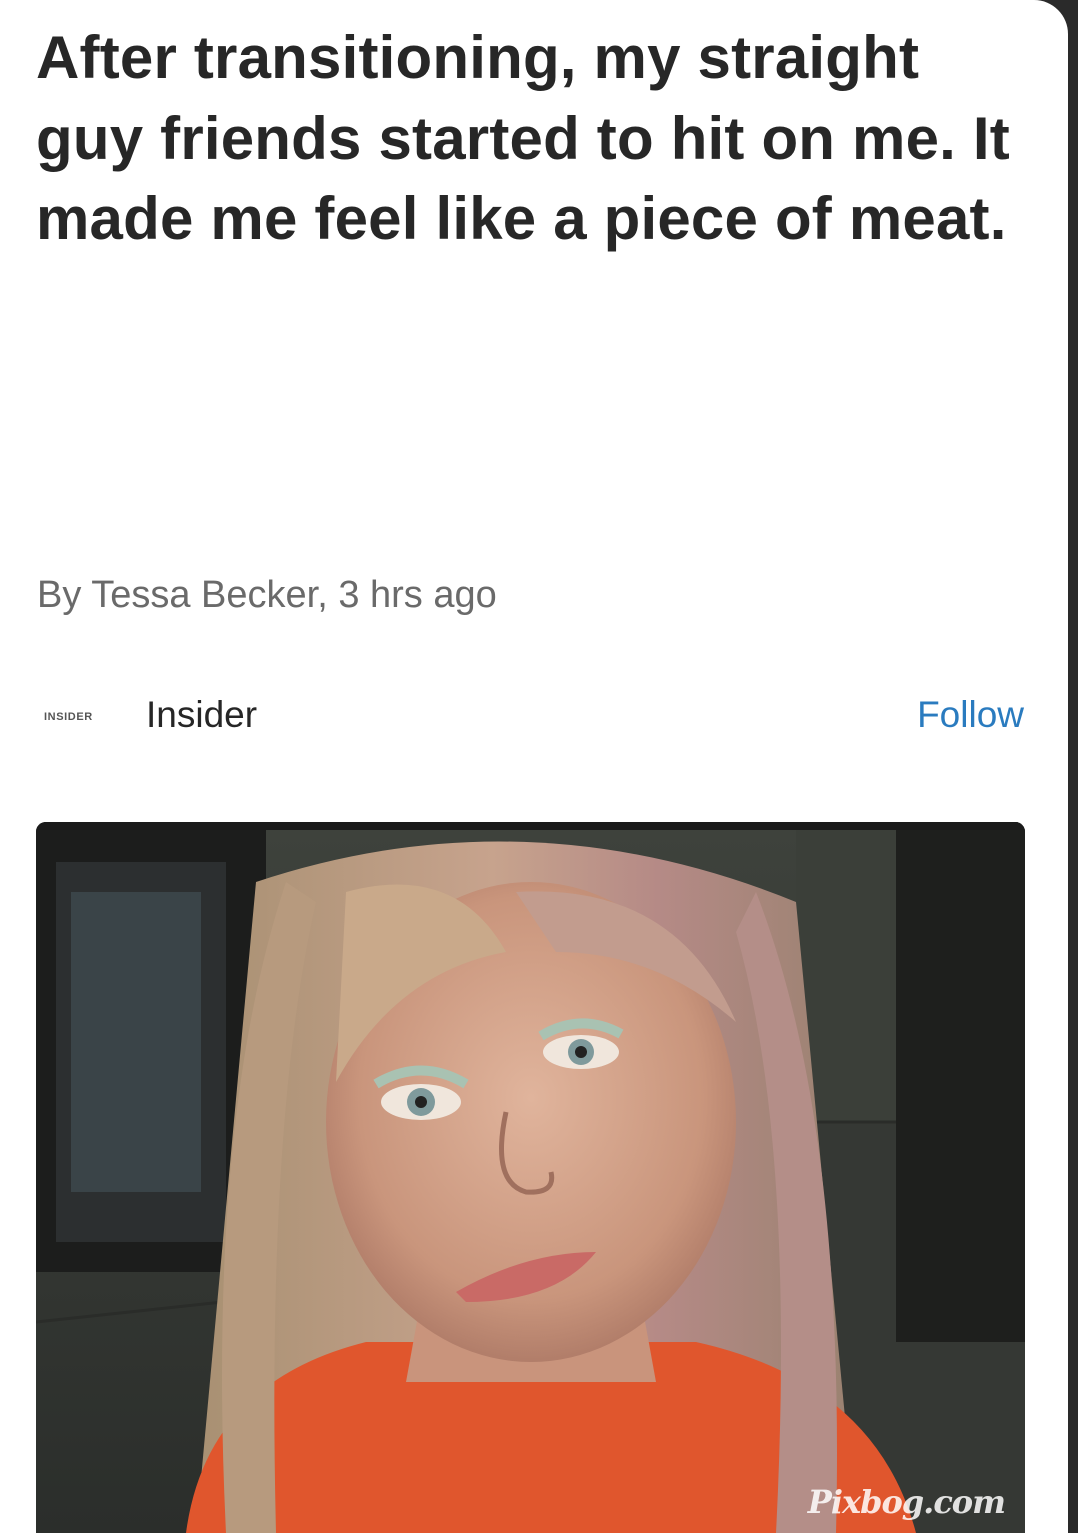  Describe the element at coordinates (201, 715) in the screenshot. I see `publisher-name: Insider` at that location.